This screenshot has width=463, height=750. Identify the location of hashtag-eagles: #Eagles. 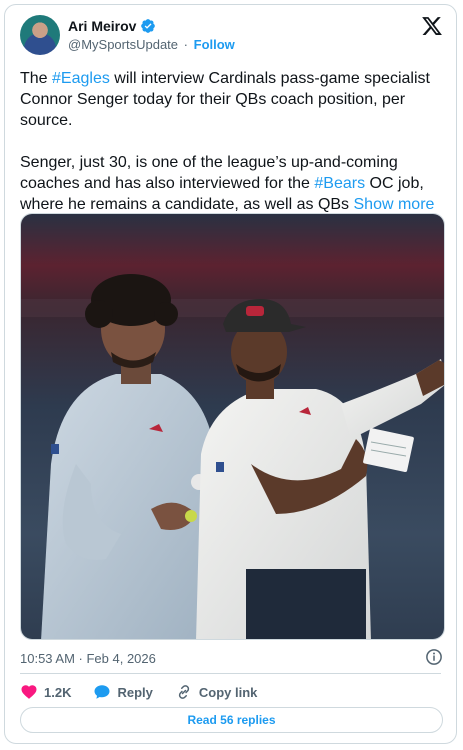
(81, 78).